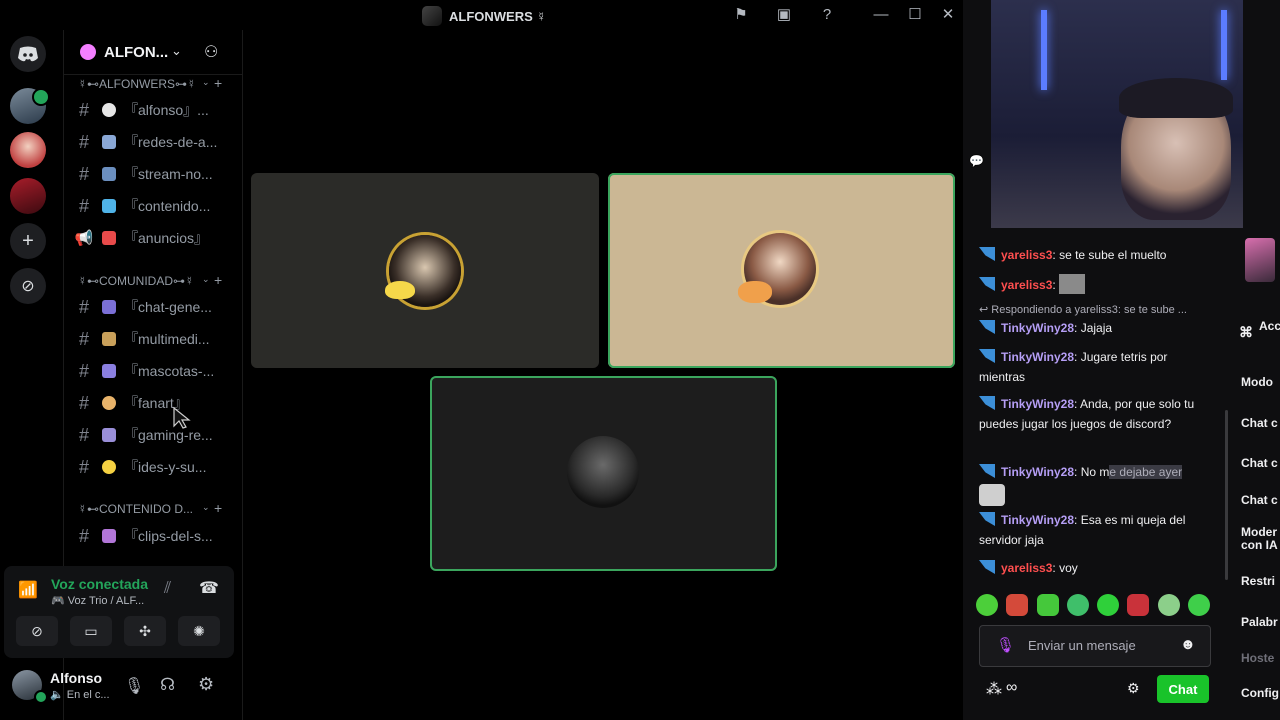 The height and width of the screenshot is (720, 1280). What do you see at coordinates (1257, 382) in the screenshot?
I see `menu-item: Modo` at bounding box center [1257, 382].